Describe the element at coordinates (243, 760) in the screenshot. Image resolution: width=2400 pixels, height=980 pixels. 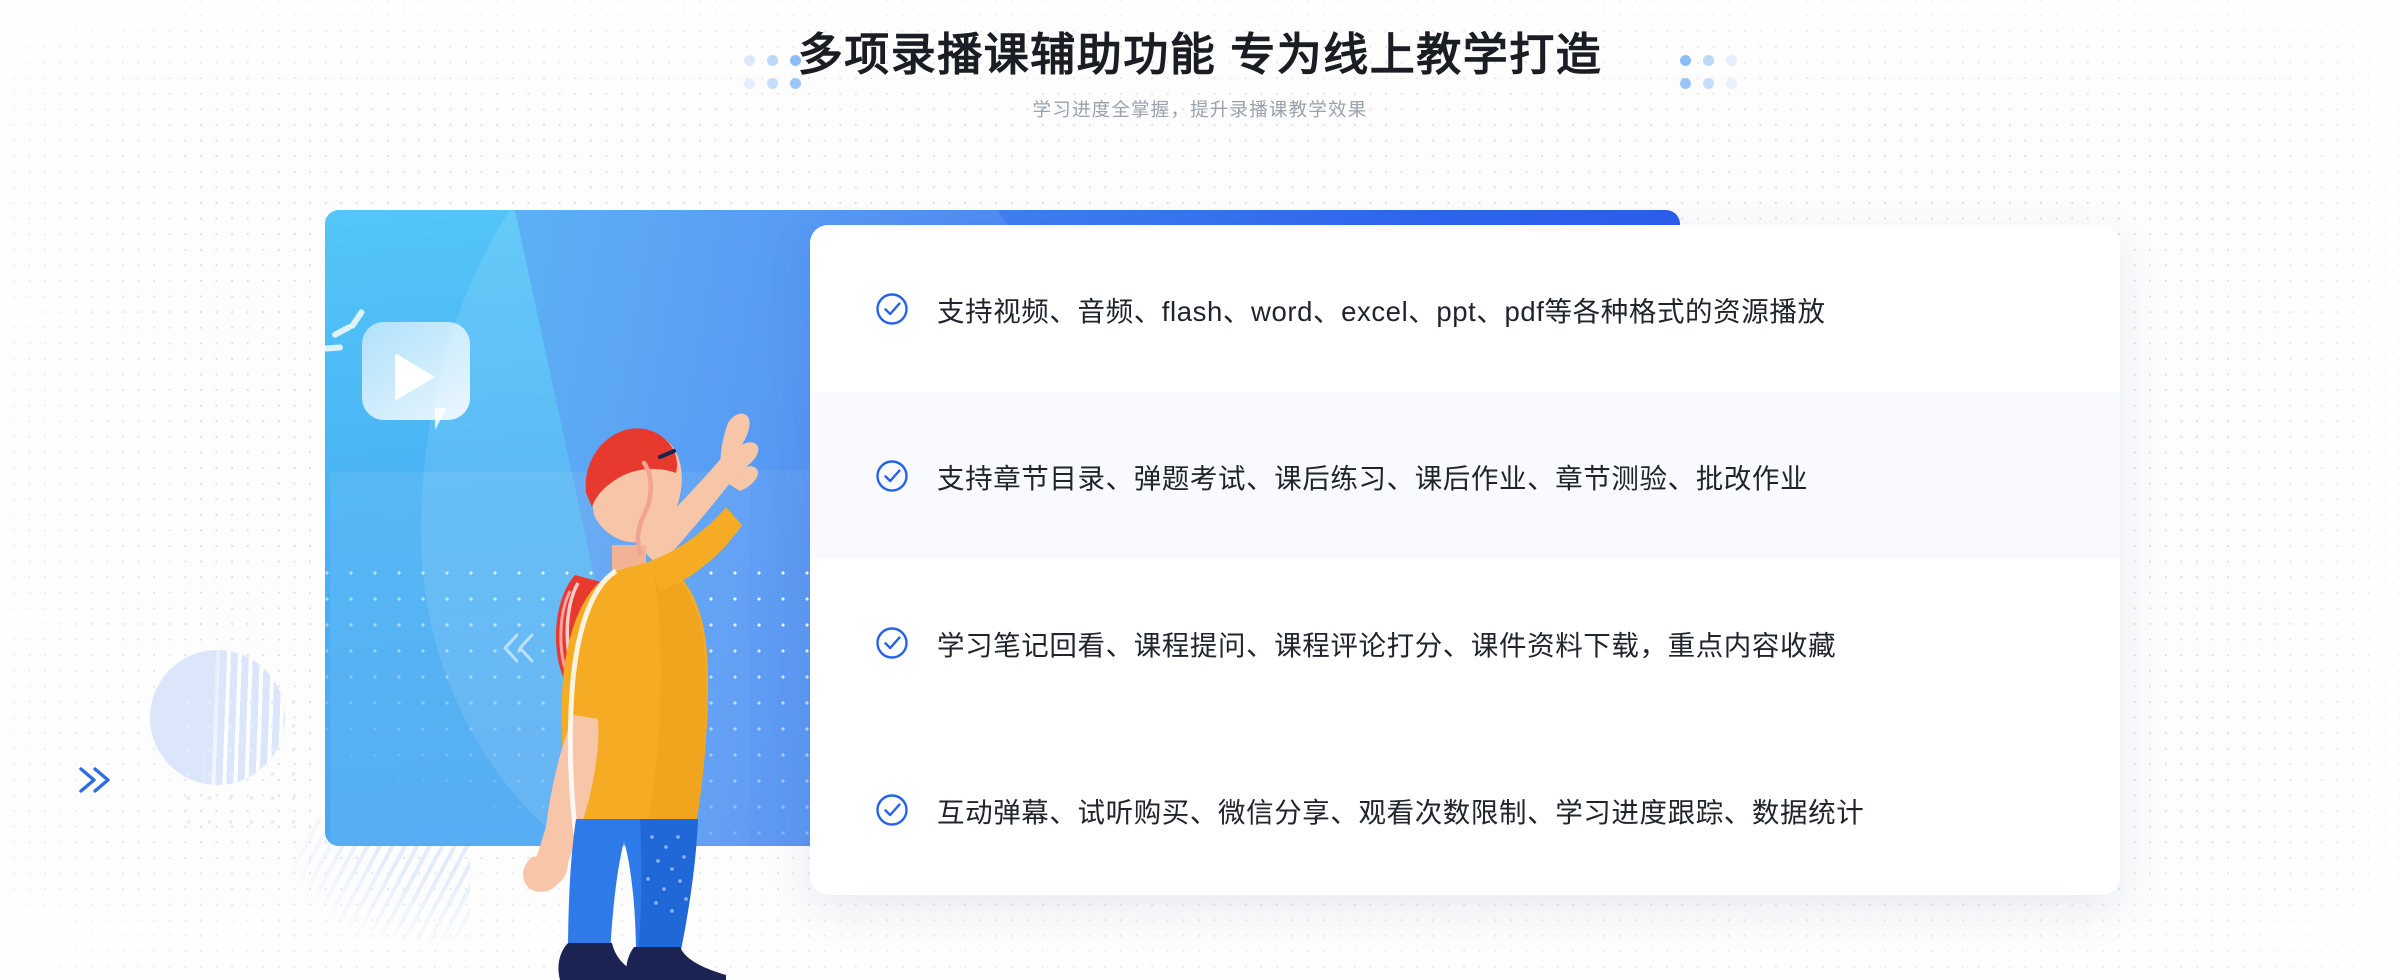
I see `decorative-dot-spray` at that location.